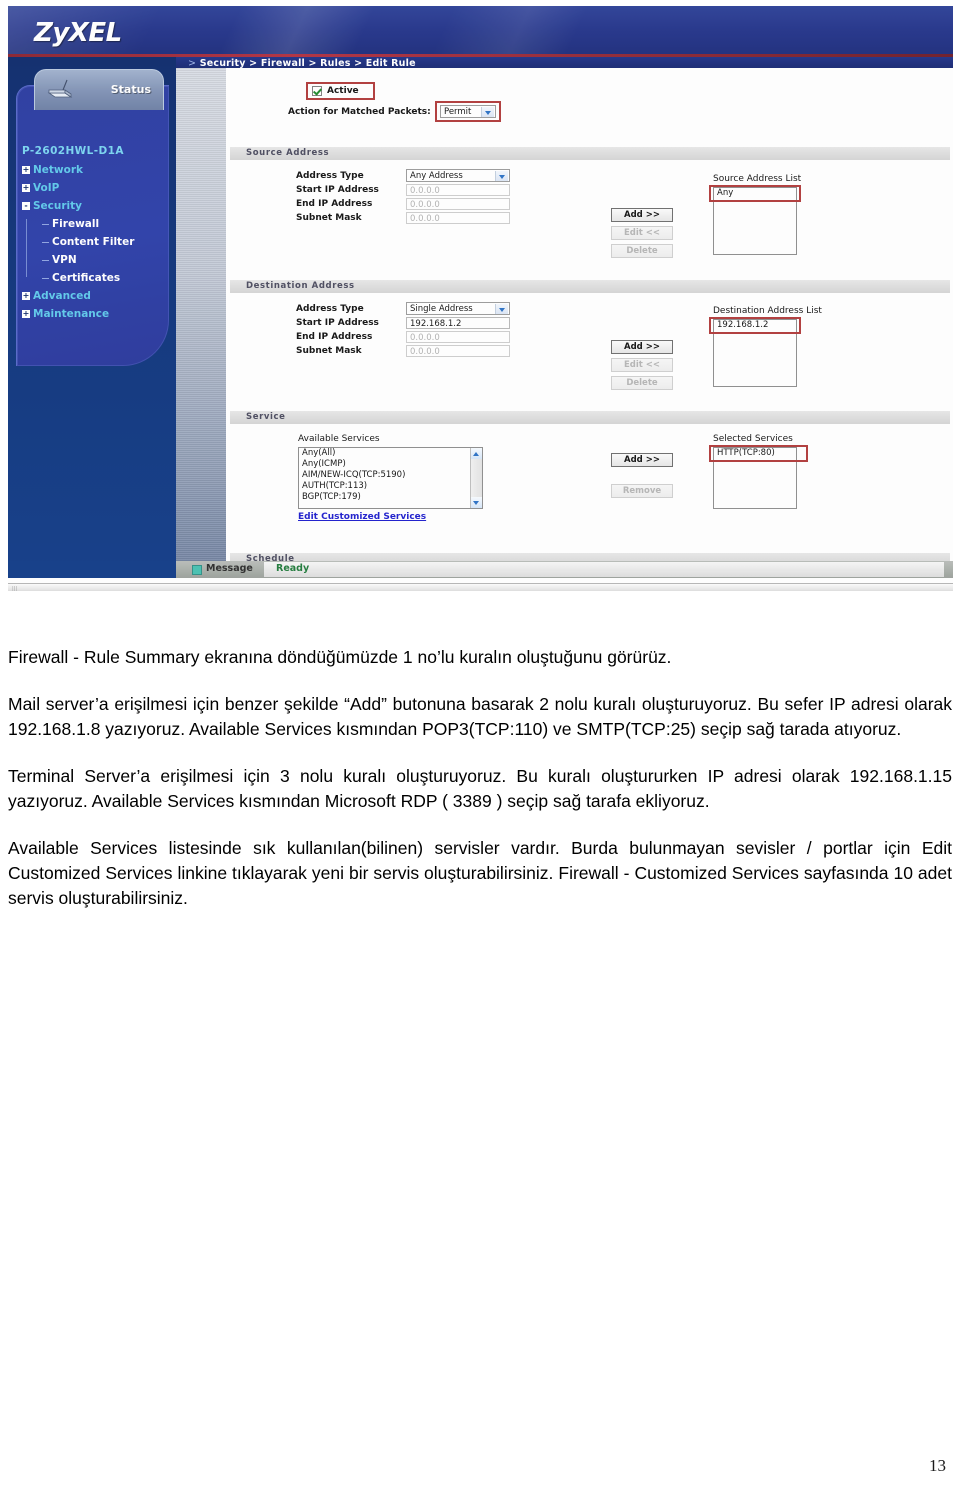 The height and width of the screenshot is (1494, 960). What do you see at coordinates (362, 517) in the screenshot?
I see `edit-customized-services-link: Edit Customized Services` at bounding box center [362, 517].